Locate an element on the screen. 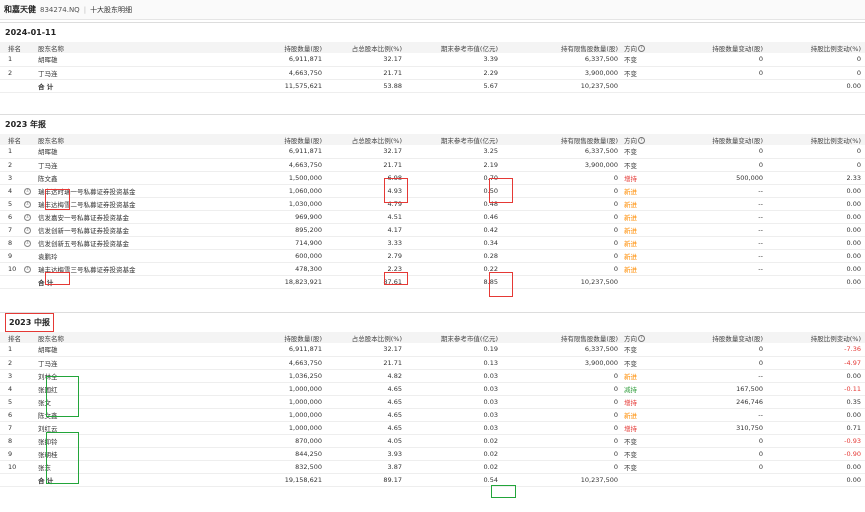  column-header: 持有限售股数量(股) is located at coordinates (560, 337).